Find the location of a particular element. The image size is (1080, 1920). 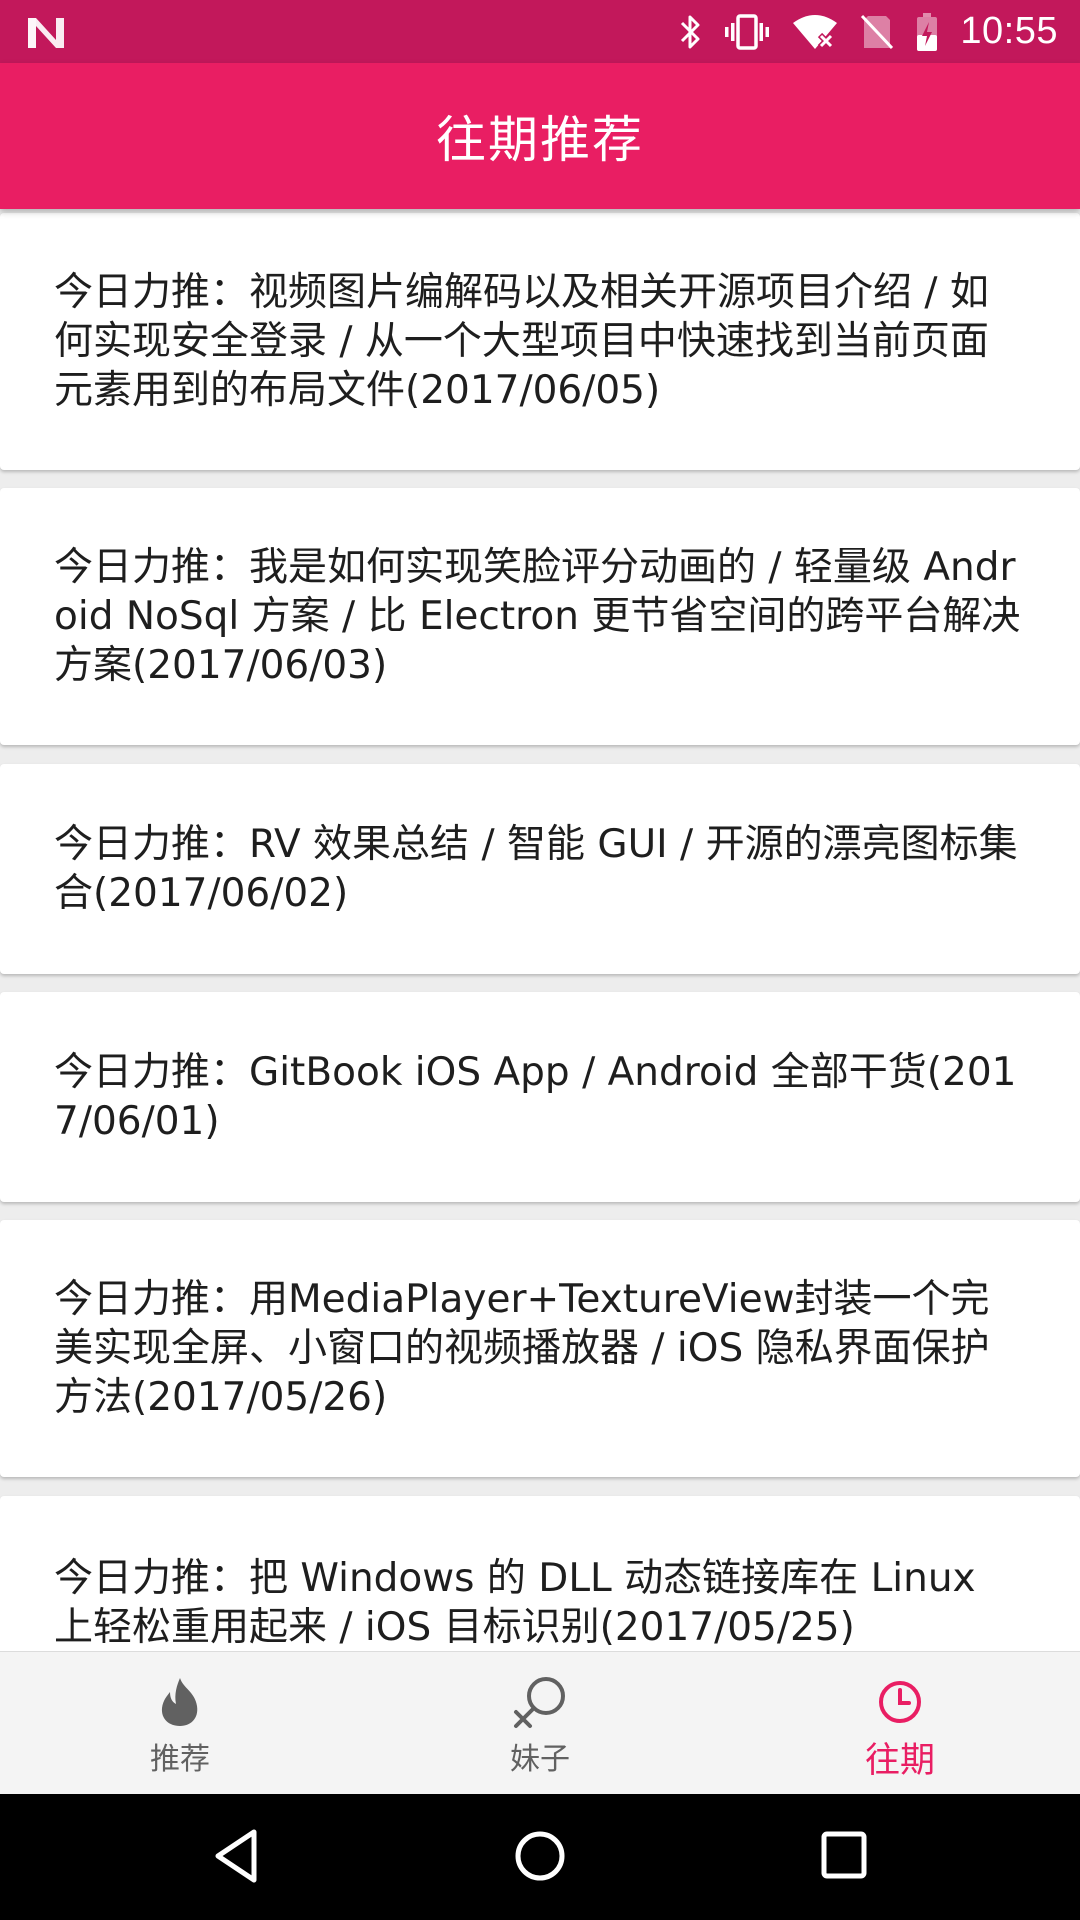

status-bar: 10:55 is located at coordinates (540, 31).